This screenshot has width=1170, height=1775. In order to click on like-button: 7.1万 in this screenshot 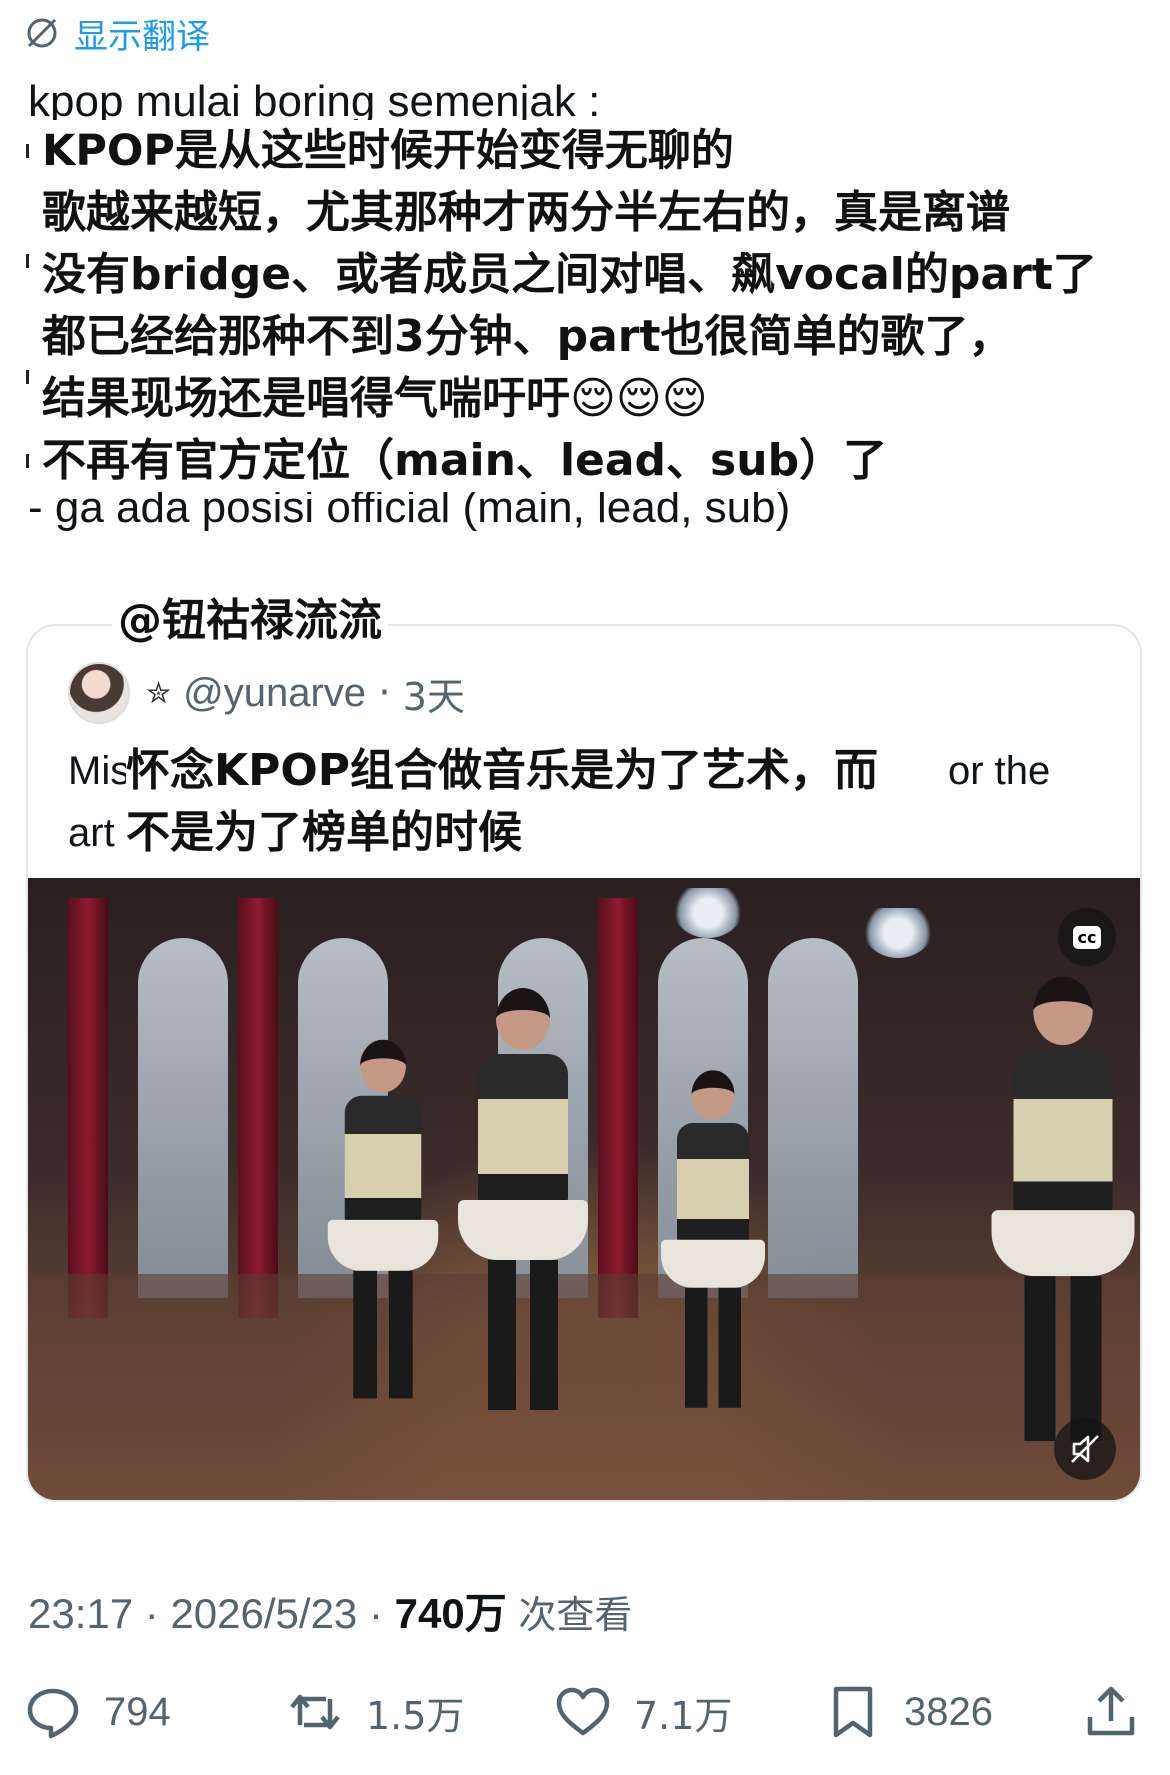, I will do `click(643, 1712)`.